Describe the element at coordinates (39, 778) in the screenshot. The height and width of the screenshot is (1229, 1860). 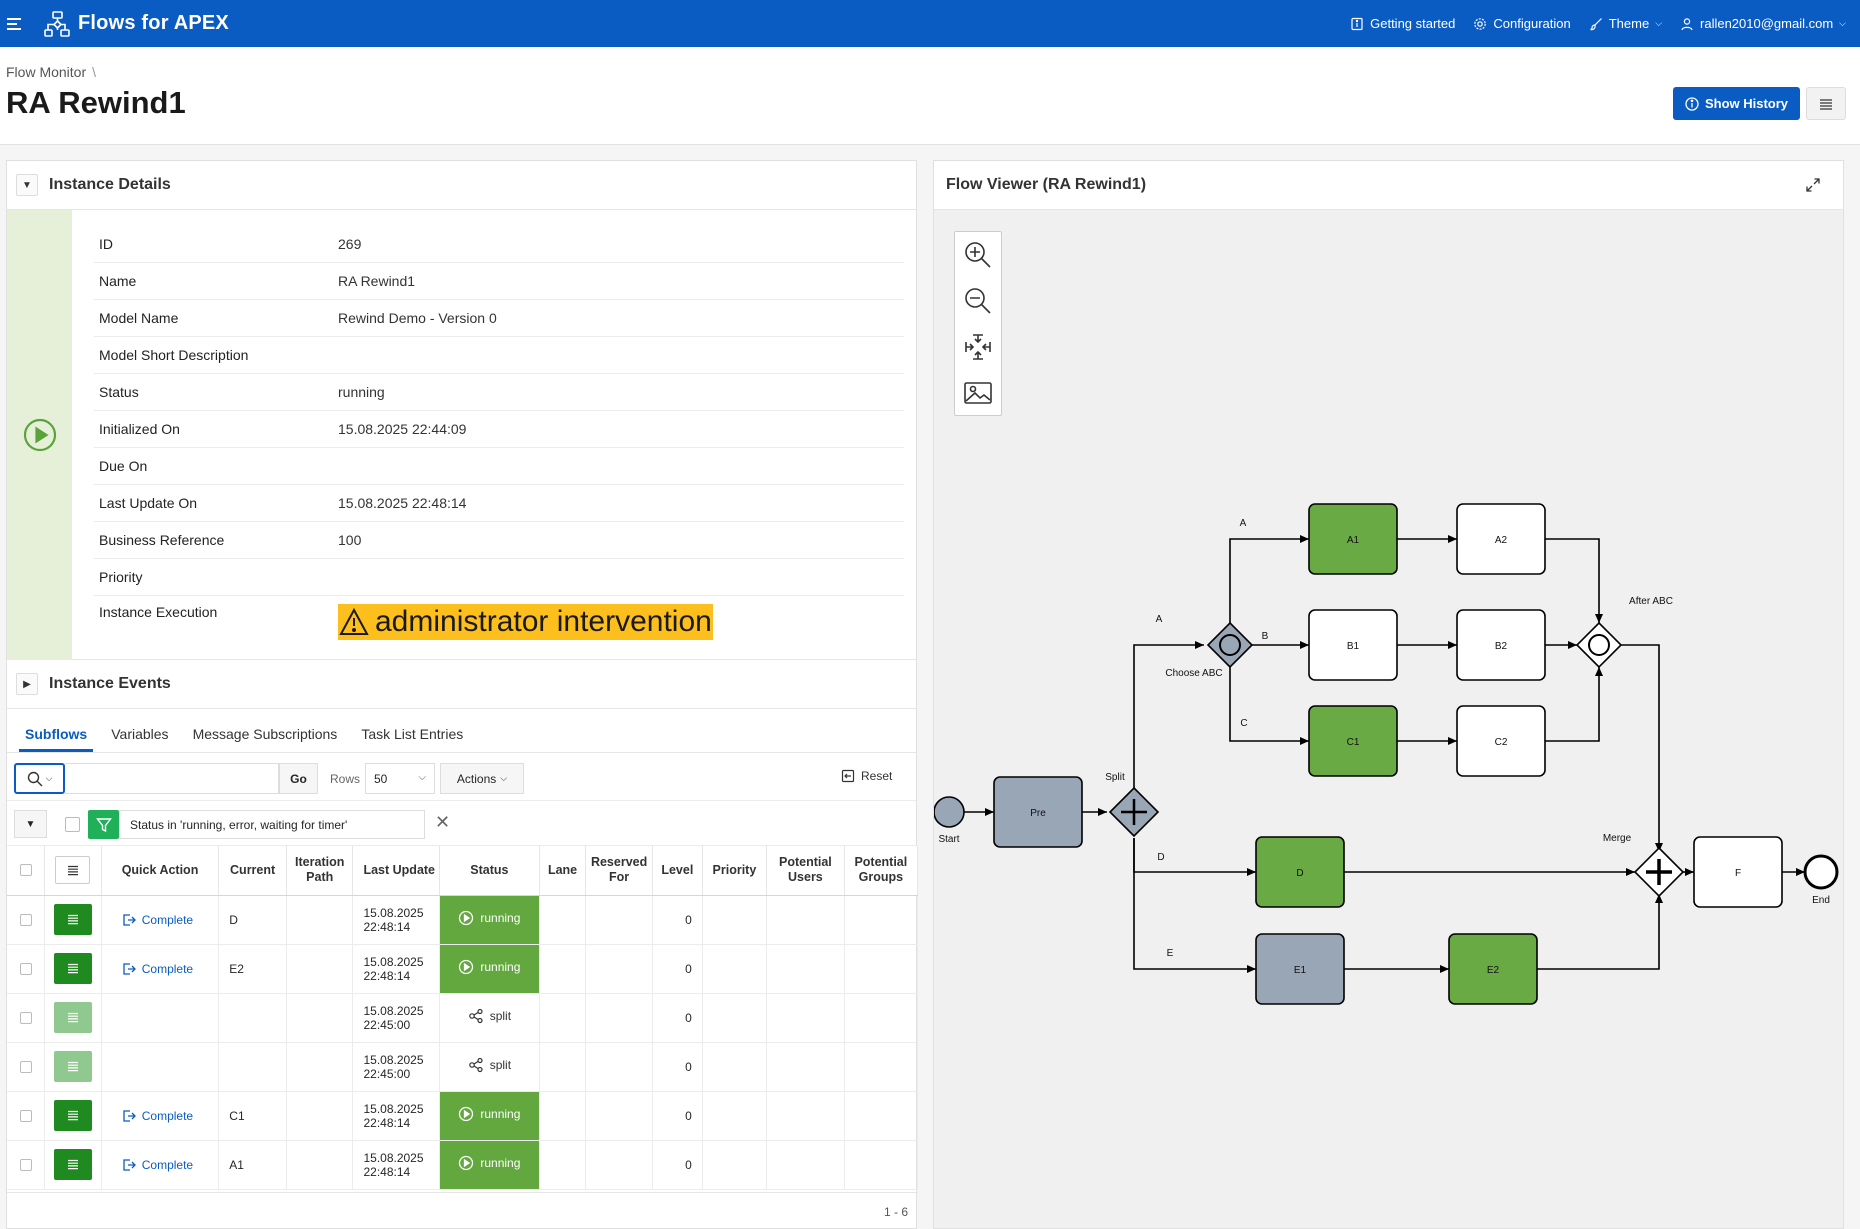
I see `search-column-button: ⌵` at that location.